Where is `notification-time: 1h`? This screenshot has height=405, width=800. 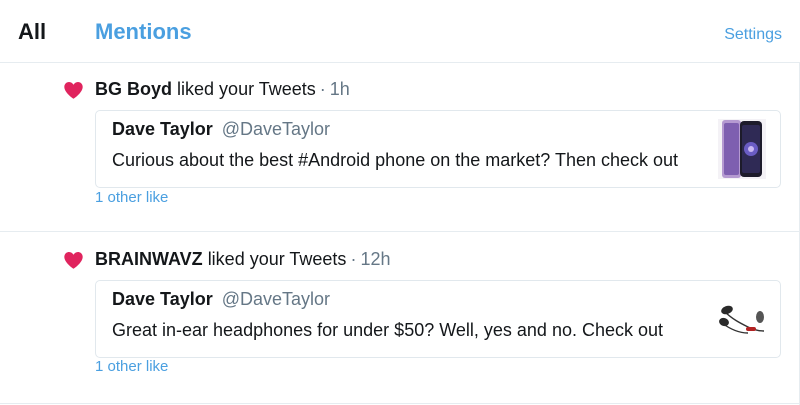
notification-time: 1h is located at coordinates (339, 89).